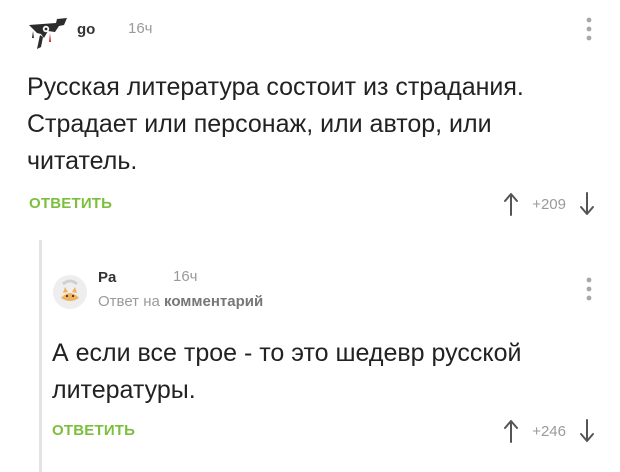 Image resolution: width=620 pixels, height=472 pixels. I want to click on comment-username: go, so click(86, 29).